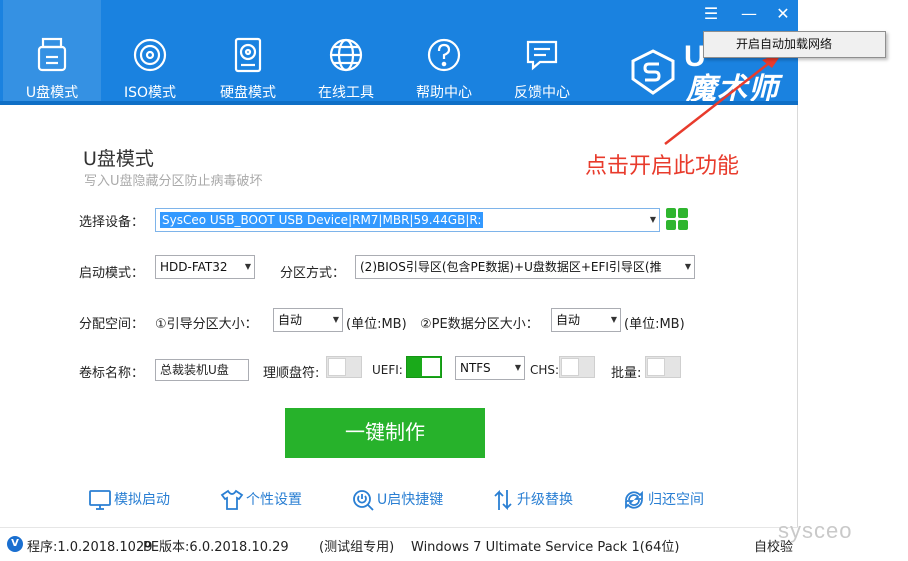  What do you see at coordinates (346, 93) in the screenshot?
I see `tab-online-tools-label: 在线工具` at bounding box center [346, 93].